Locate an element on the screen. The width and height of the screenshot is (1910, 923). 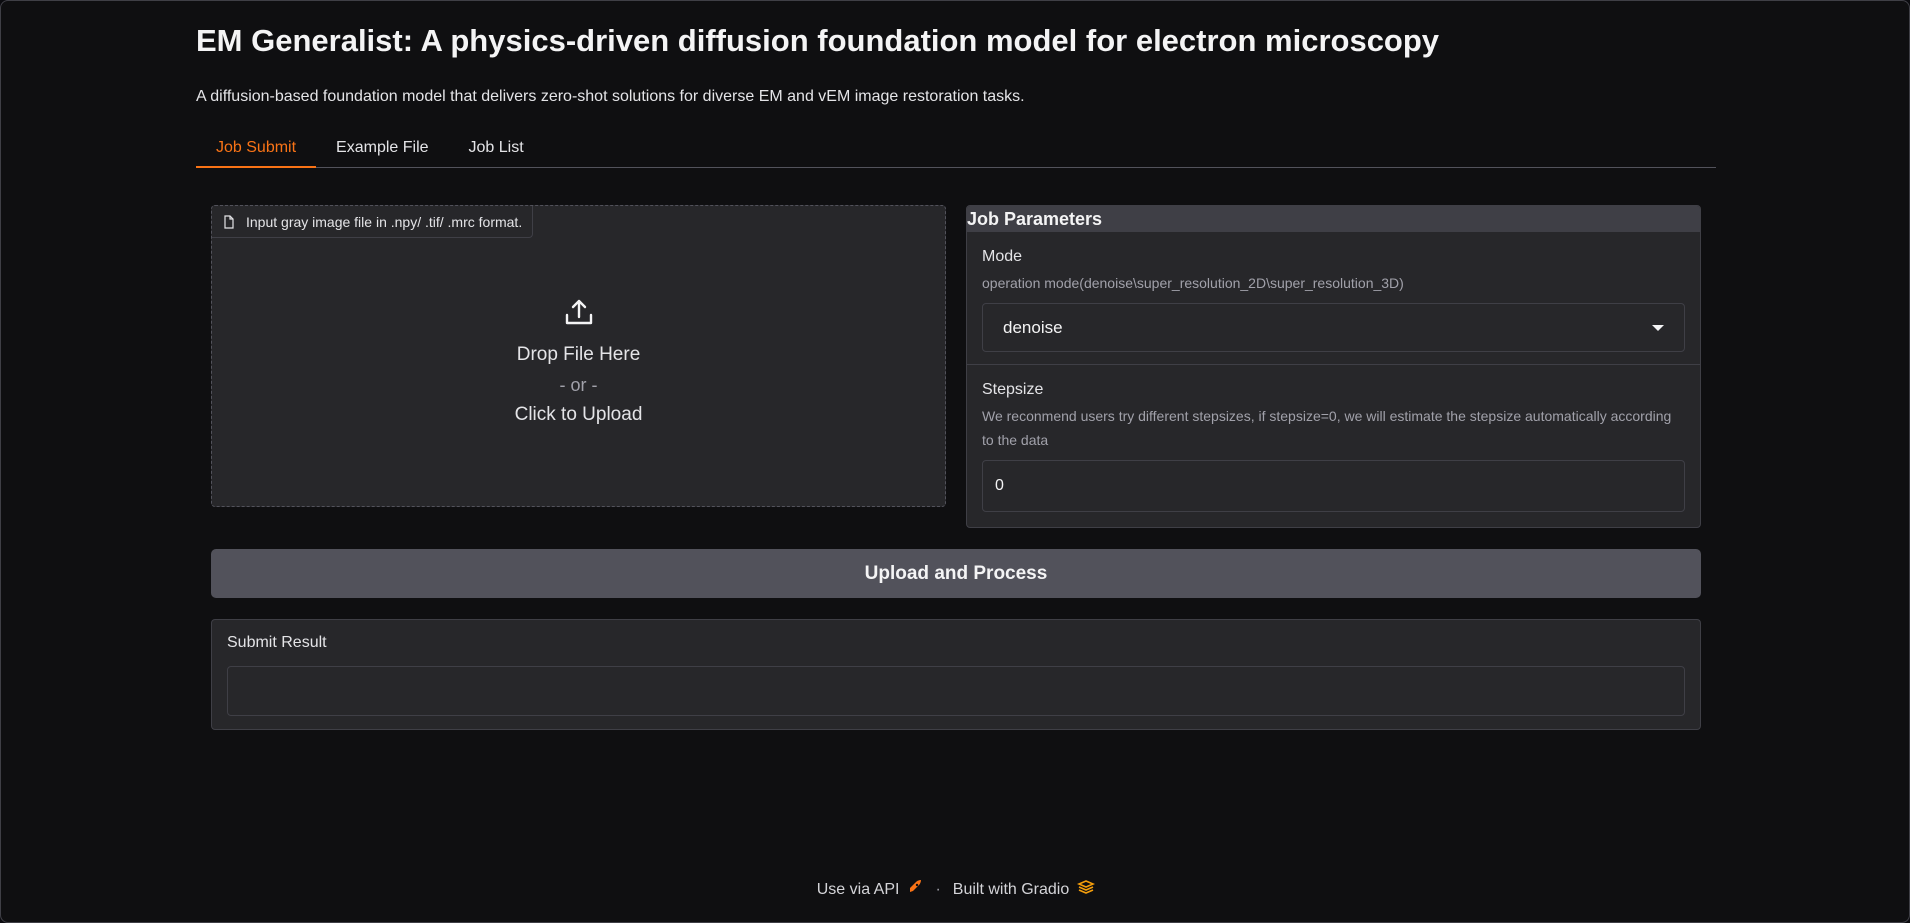
use-via-api-link: Use via API is located at coordinates (858, 890).